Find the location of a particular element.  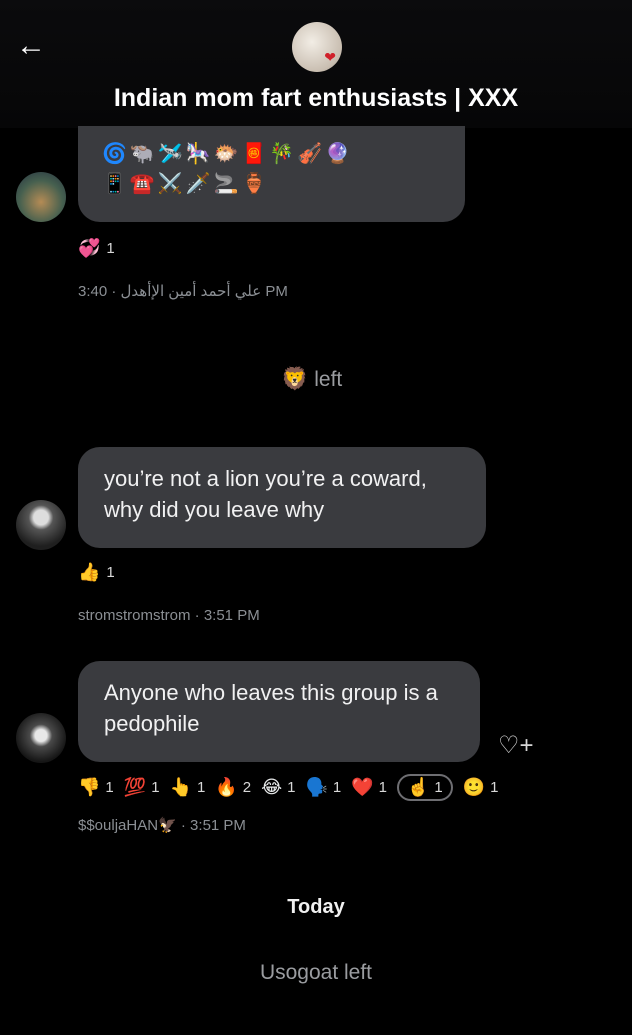

chat-header: ← ❤ Indian mom fart enthusiasts | XXX is located at coordinates (316, 64).